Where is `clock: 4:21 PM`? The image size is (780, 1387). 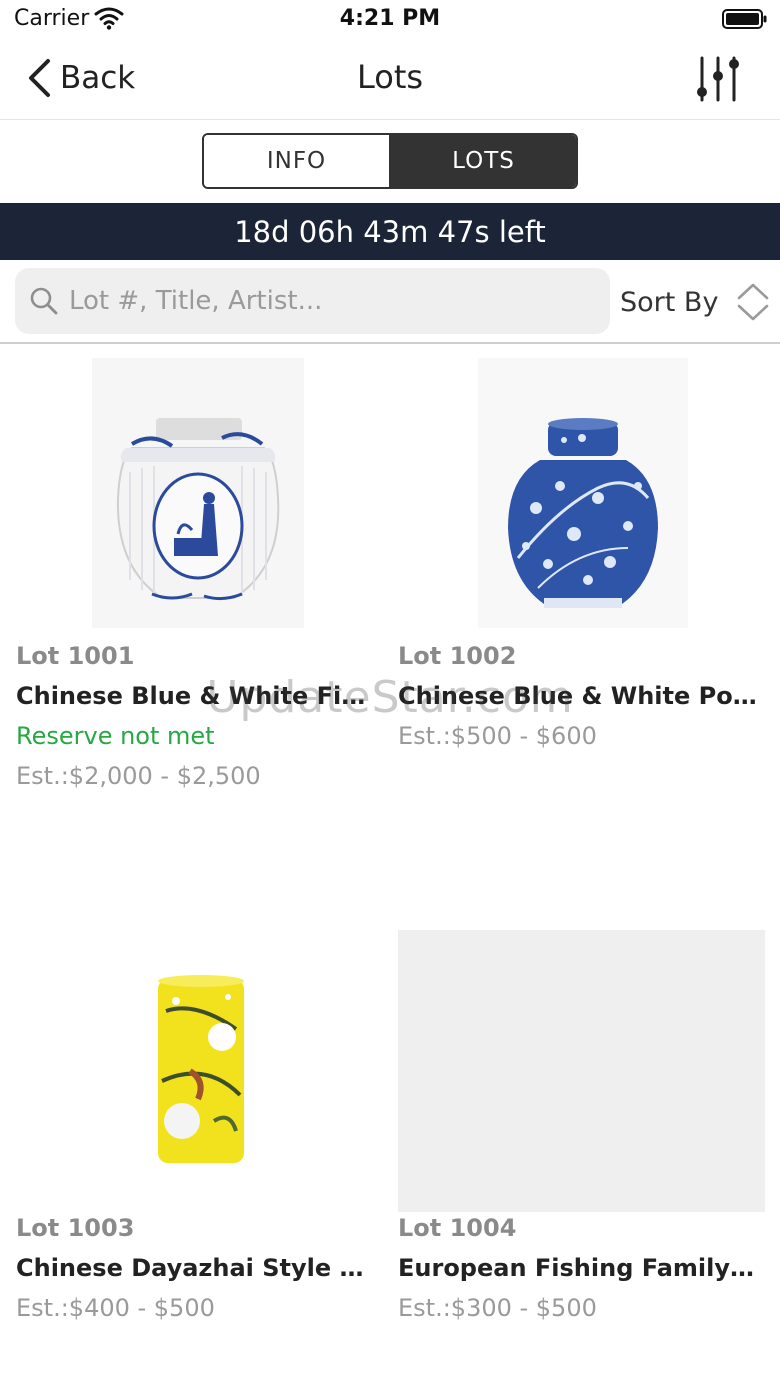
clock: 4:21 PM is located at coordinates (390, 18).